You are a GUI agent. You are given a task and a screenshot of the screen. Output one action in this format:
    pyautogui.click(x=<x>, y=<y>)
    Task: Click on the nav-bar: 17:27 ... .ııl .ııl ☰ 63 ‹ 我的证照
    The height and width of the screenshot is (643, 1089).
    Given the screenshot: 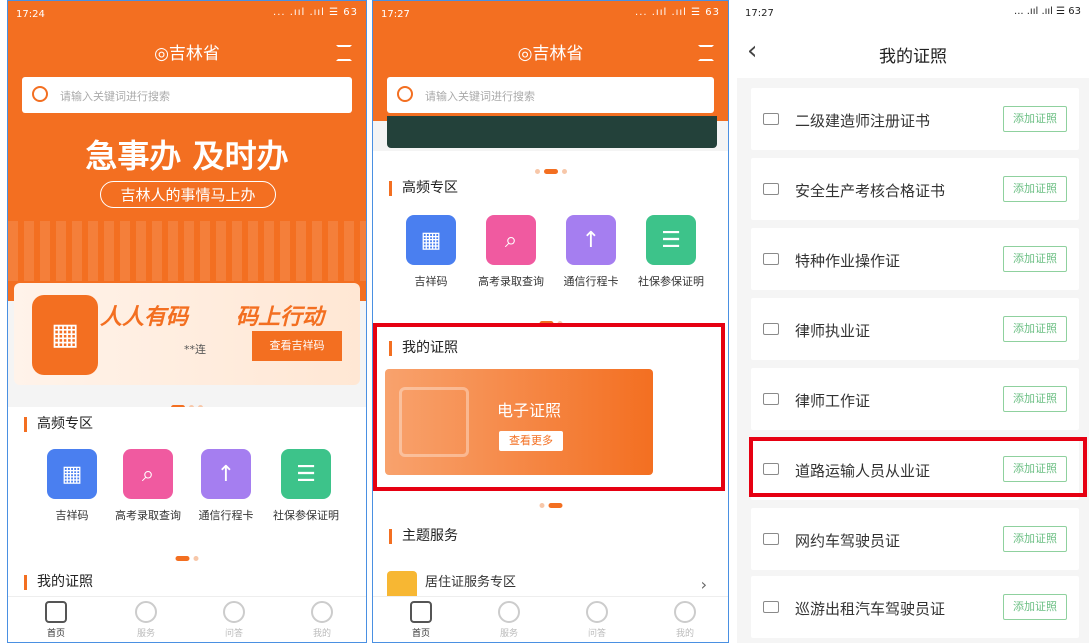 What is the action you would take?
    pyautogui.click(x=913, y=39)
    